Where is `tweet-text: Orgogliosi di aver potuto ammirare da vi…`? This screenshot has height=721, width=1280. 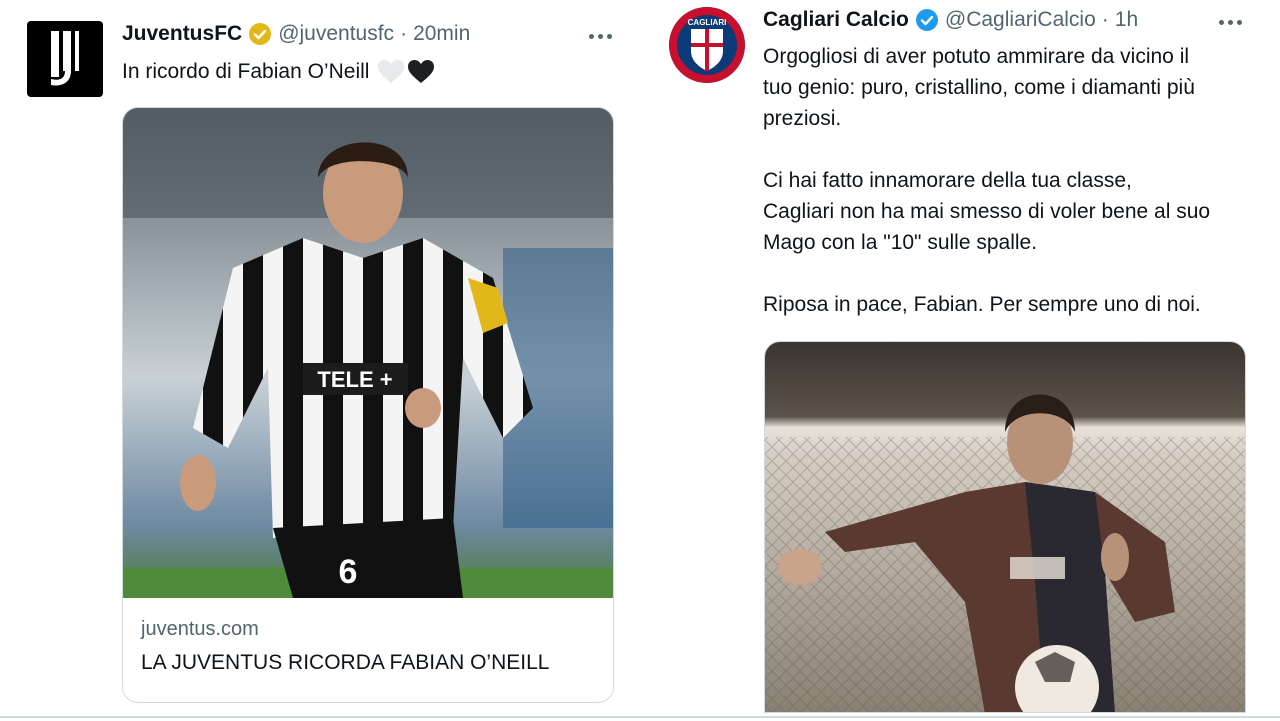
tweet-text: Orgogliosi di aver potuto ammirare da vi… is located at coordinates (987, 180).